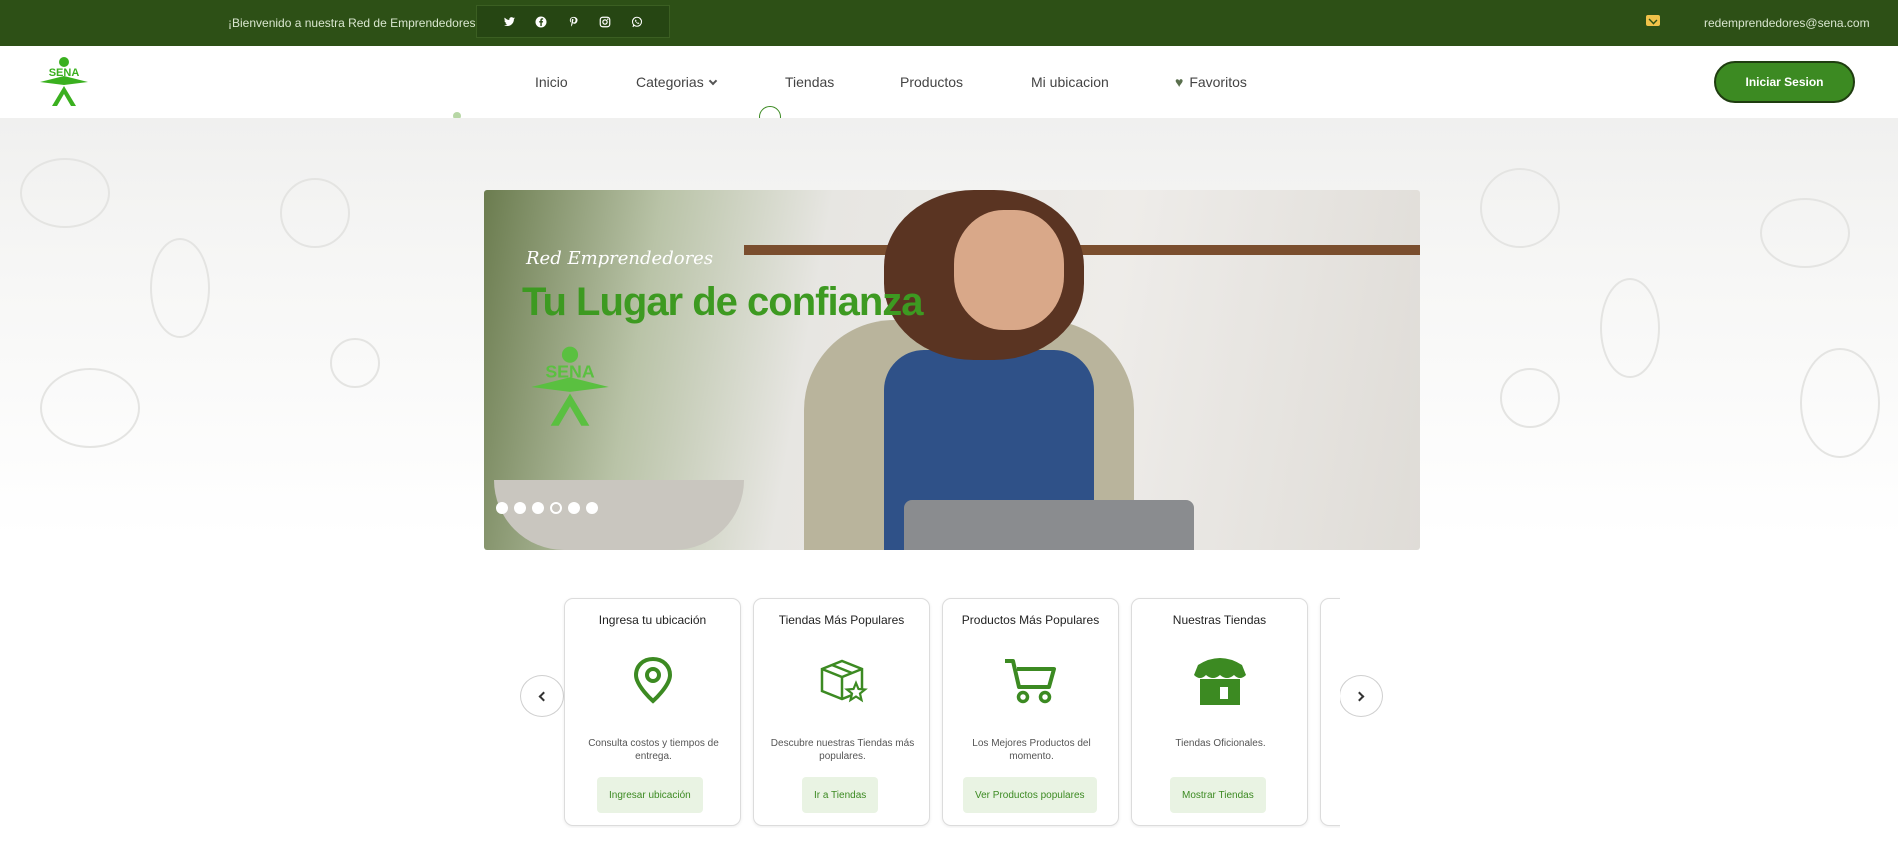 This screenshot has width=1898, height=863. I want to click on mail-icon, so click(1653, 20).